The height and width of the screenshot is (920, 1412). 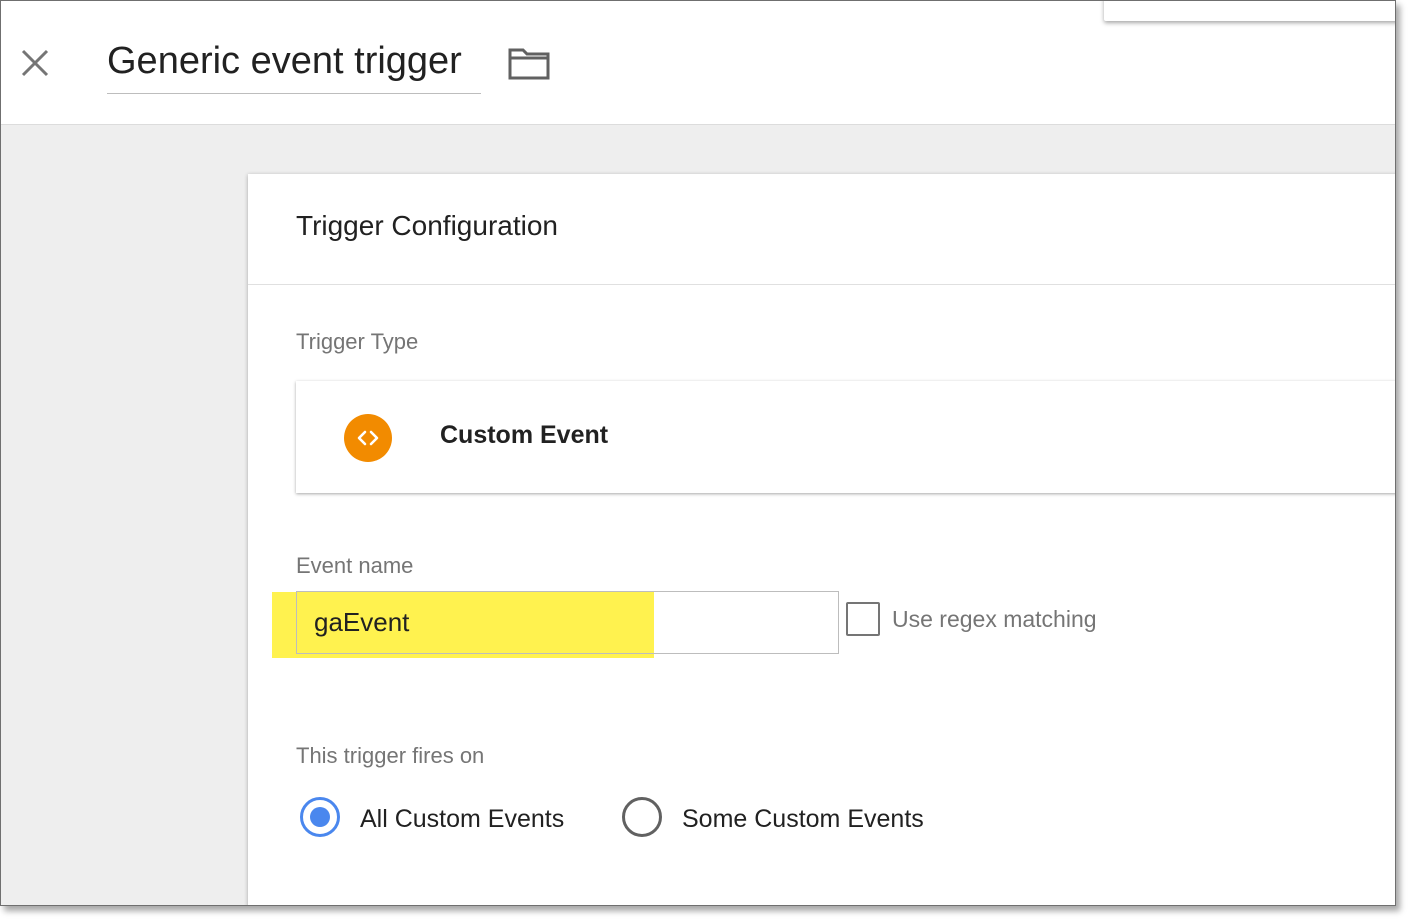 I want to click on event-name-input, so click(x=567, y=622).